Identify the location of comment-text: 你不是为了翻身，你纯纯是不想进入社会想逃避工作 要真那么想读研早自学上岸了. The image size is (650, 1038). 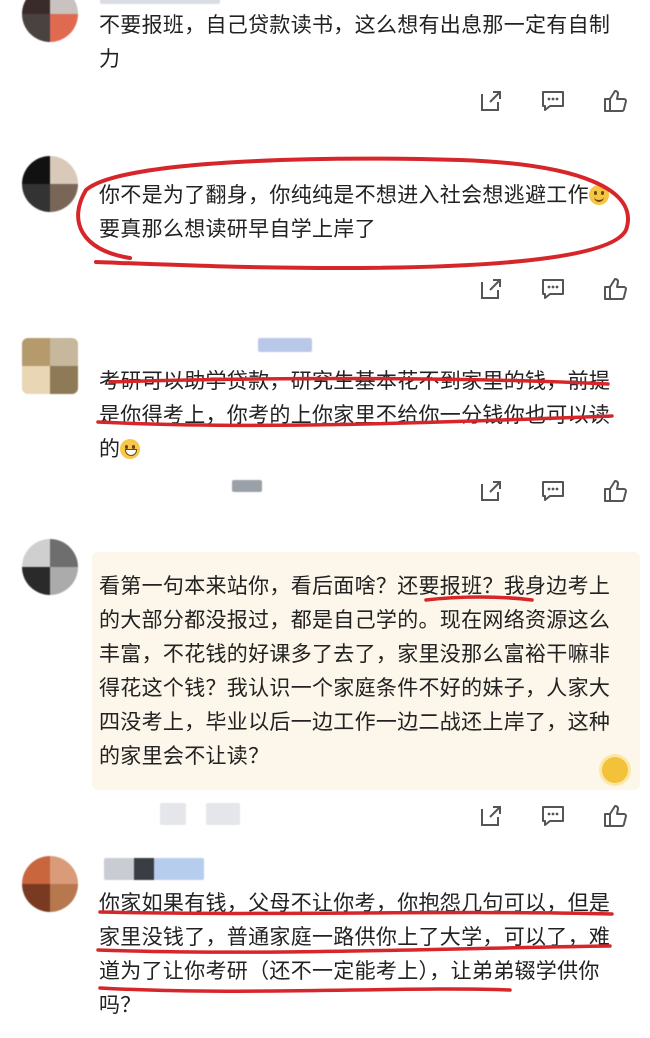
(361, 212).